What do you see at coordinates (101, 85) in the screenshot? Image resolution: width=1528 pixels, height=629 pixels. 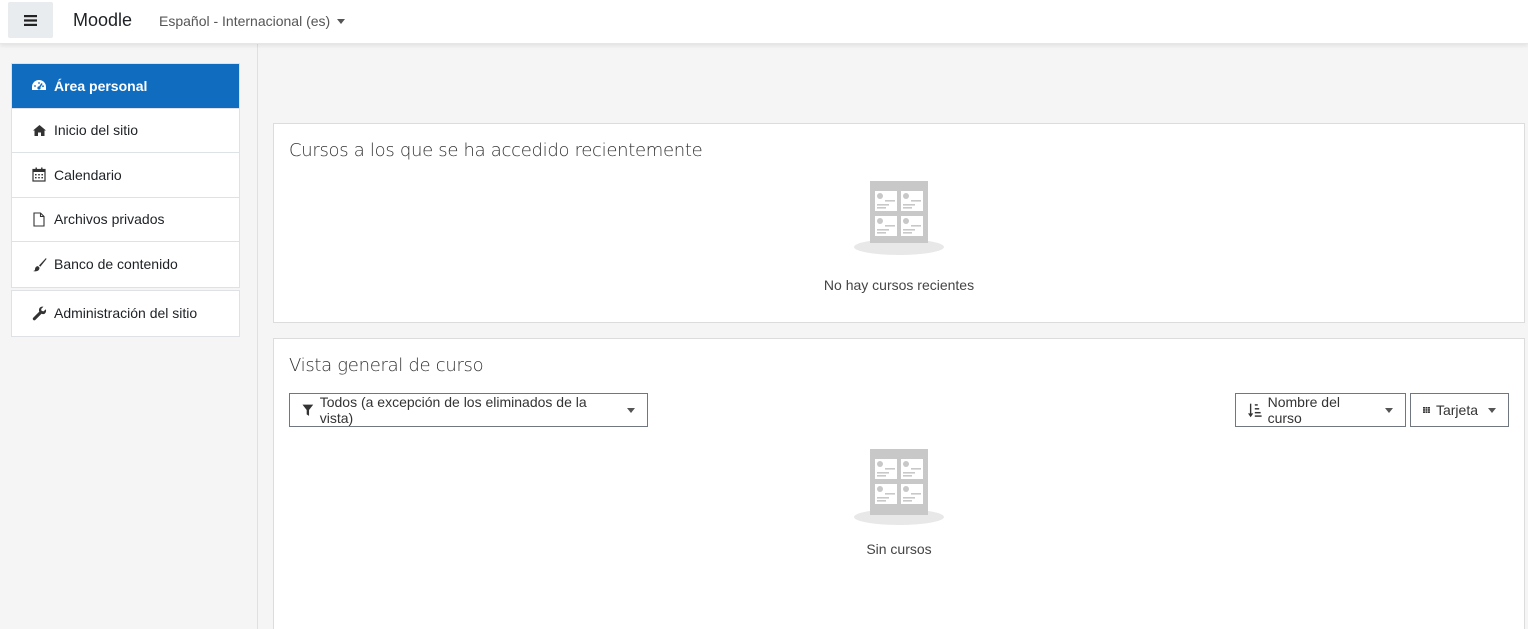 I see `nav-item-label: Área personal` at bounding box center [101, 85].